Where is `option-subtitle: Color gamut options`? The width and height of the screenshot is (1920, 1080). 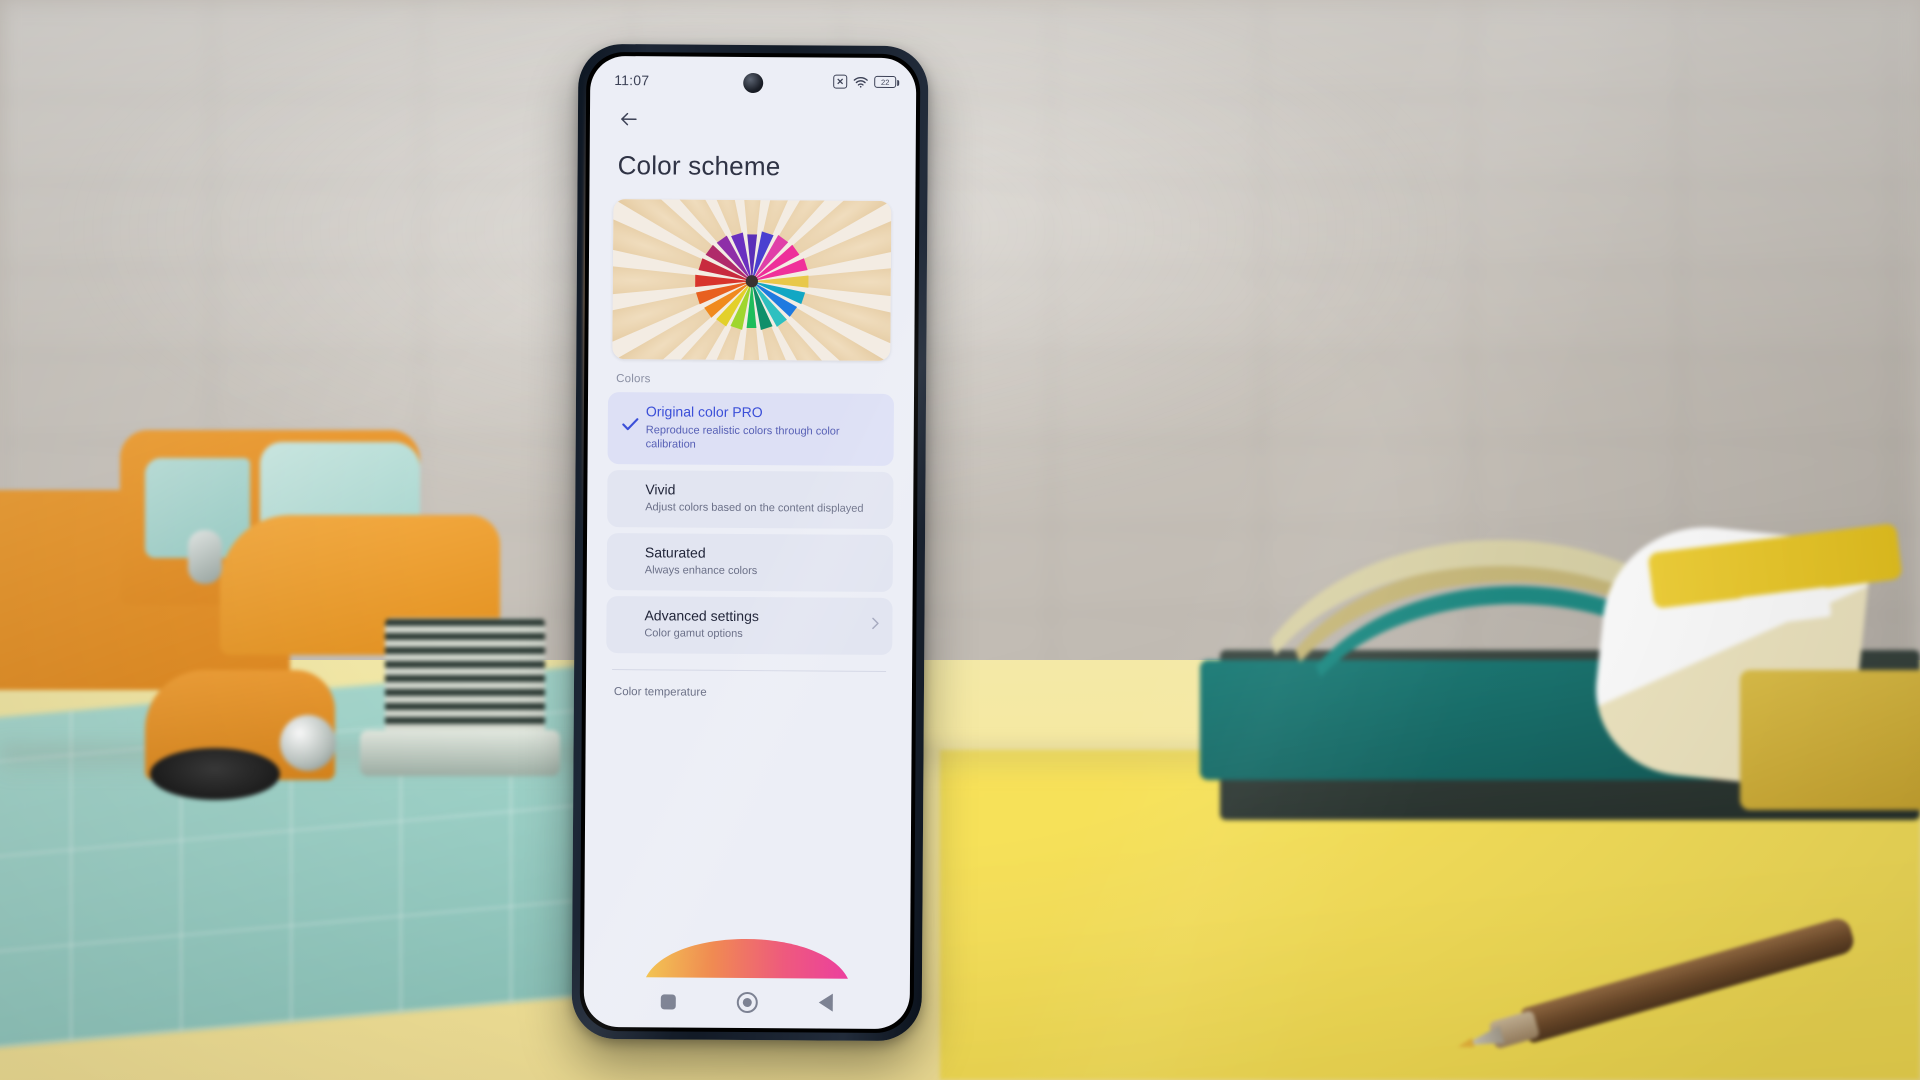
option-subtitle: Color gamut options is located at coordinates (693, 634).